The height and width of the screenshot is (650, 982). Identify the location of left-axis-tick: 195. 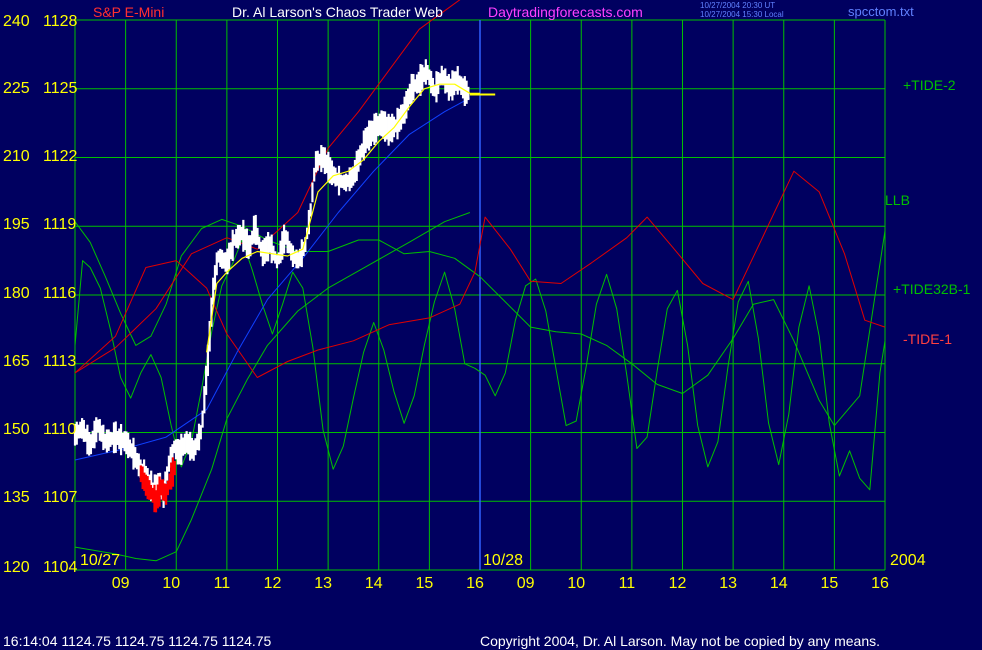
(16, 224).